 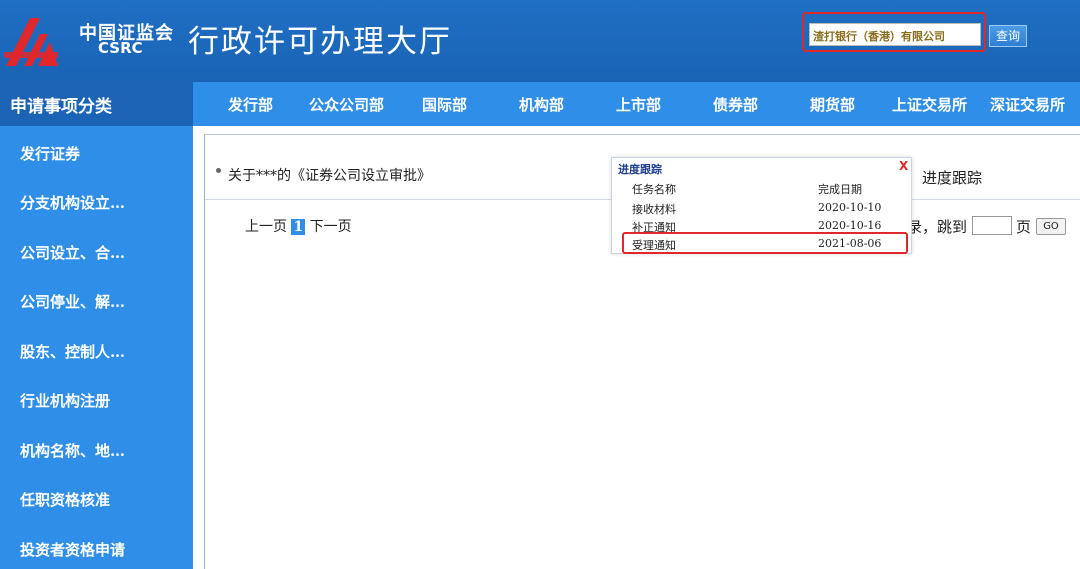 What do you see at coordinates (120, 48) in the screenshot?
I see `logo-text-en: CSRC` at bounding box center [120, 48].